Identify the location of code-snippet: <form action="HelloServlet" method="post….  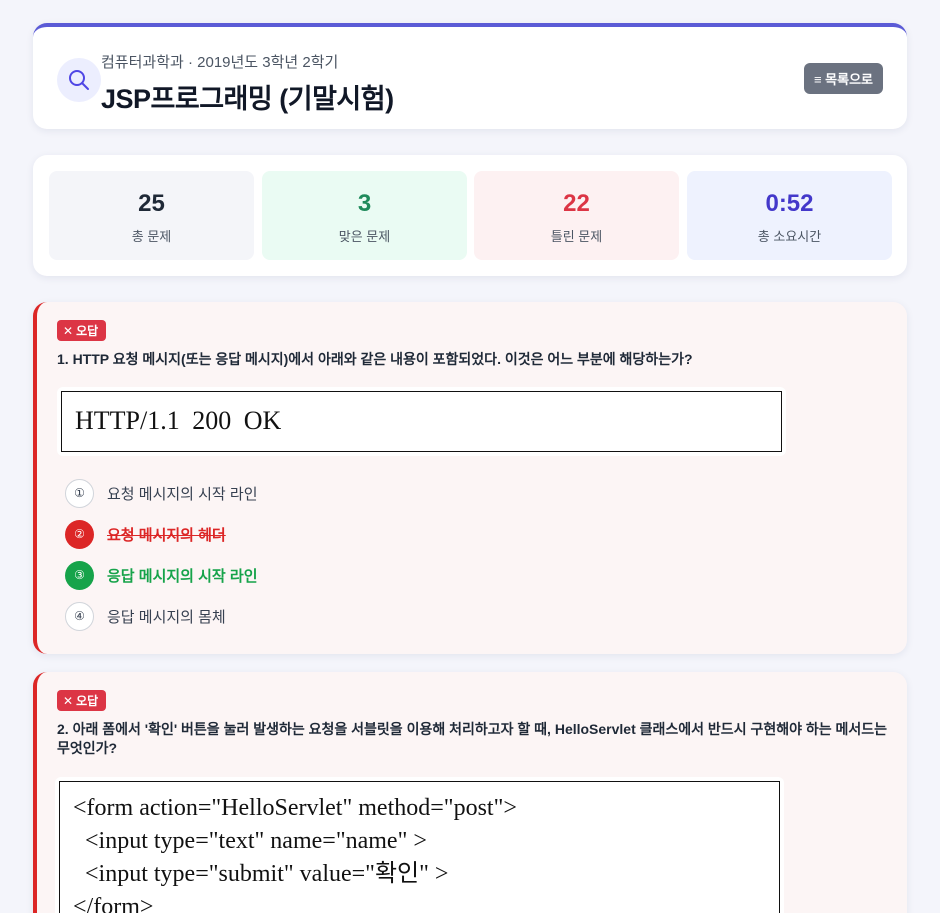
(419, 847).